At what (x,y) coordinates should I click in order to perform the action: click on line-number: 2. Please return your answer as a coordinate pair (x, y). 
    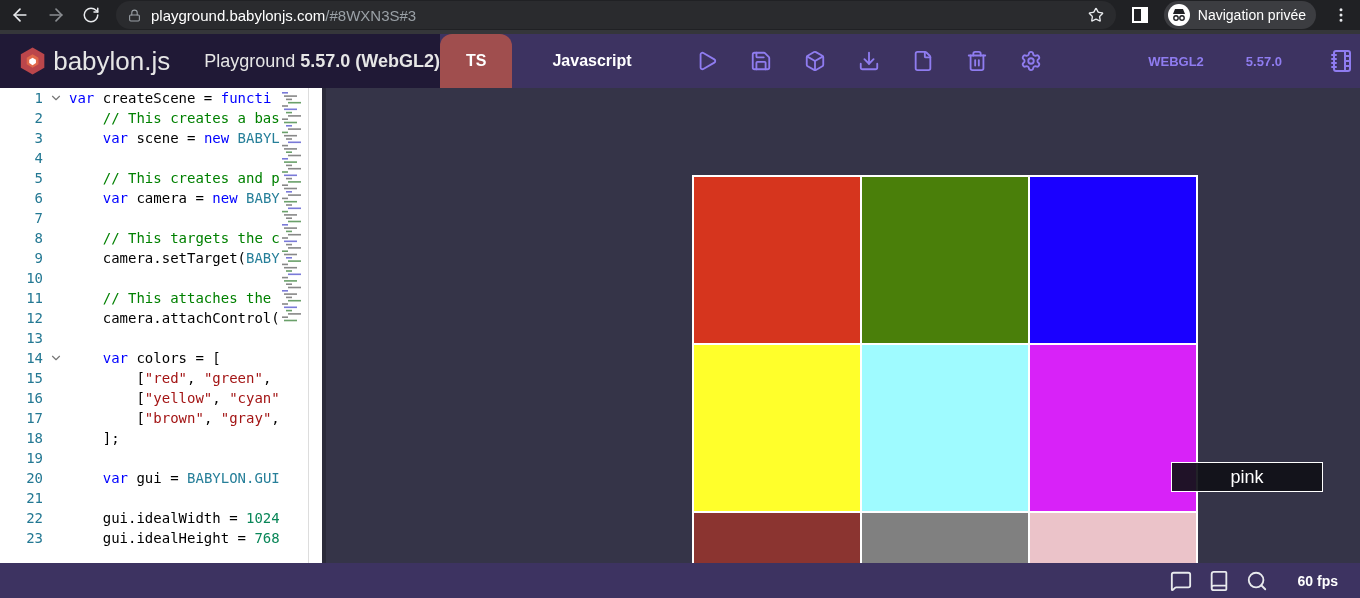
    Looking at the image, I should click on (38, 118).